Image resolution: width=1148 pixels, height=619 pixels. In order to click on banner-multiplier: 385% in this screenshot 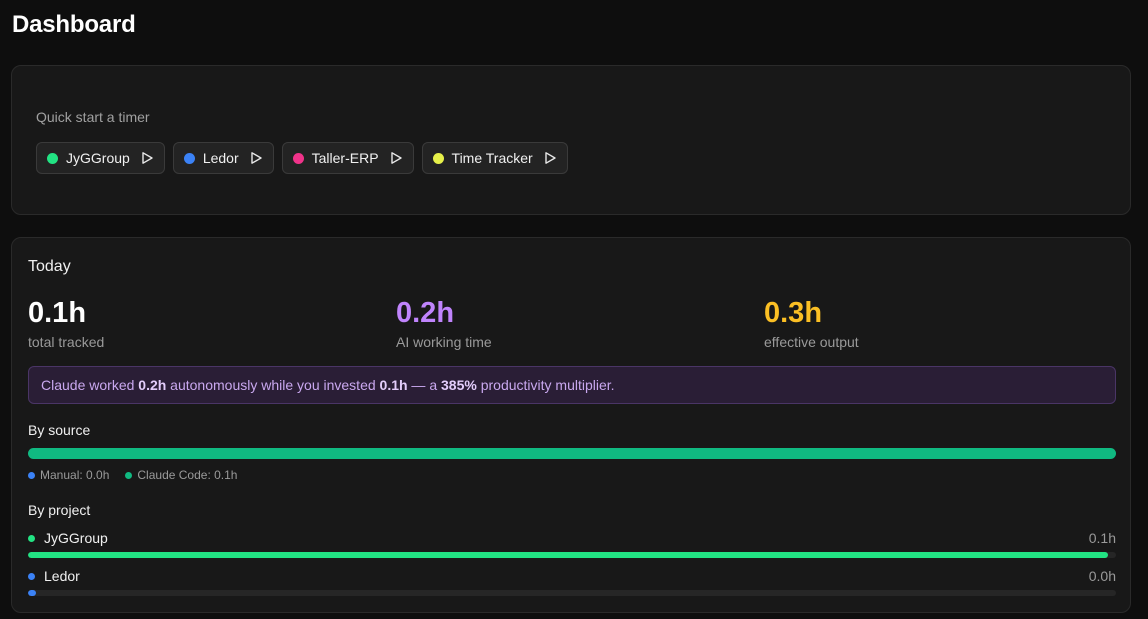, I will do `click(459, 385)`.